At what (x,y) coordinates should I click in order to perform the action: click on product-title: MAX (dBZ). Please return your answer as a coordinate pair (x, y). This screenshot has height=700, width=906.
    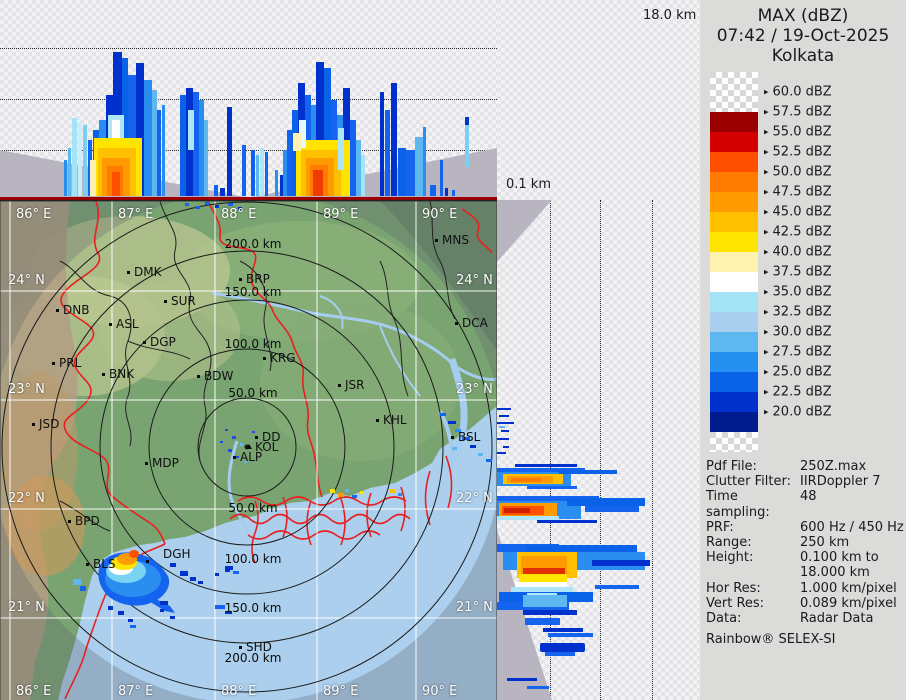
    Looking at the image, I should click on (803, 16).